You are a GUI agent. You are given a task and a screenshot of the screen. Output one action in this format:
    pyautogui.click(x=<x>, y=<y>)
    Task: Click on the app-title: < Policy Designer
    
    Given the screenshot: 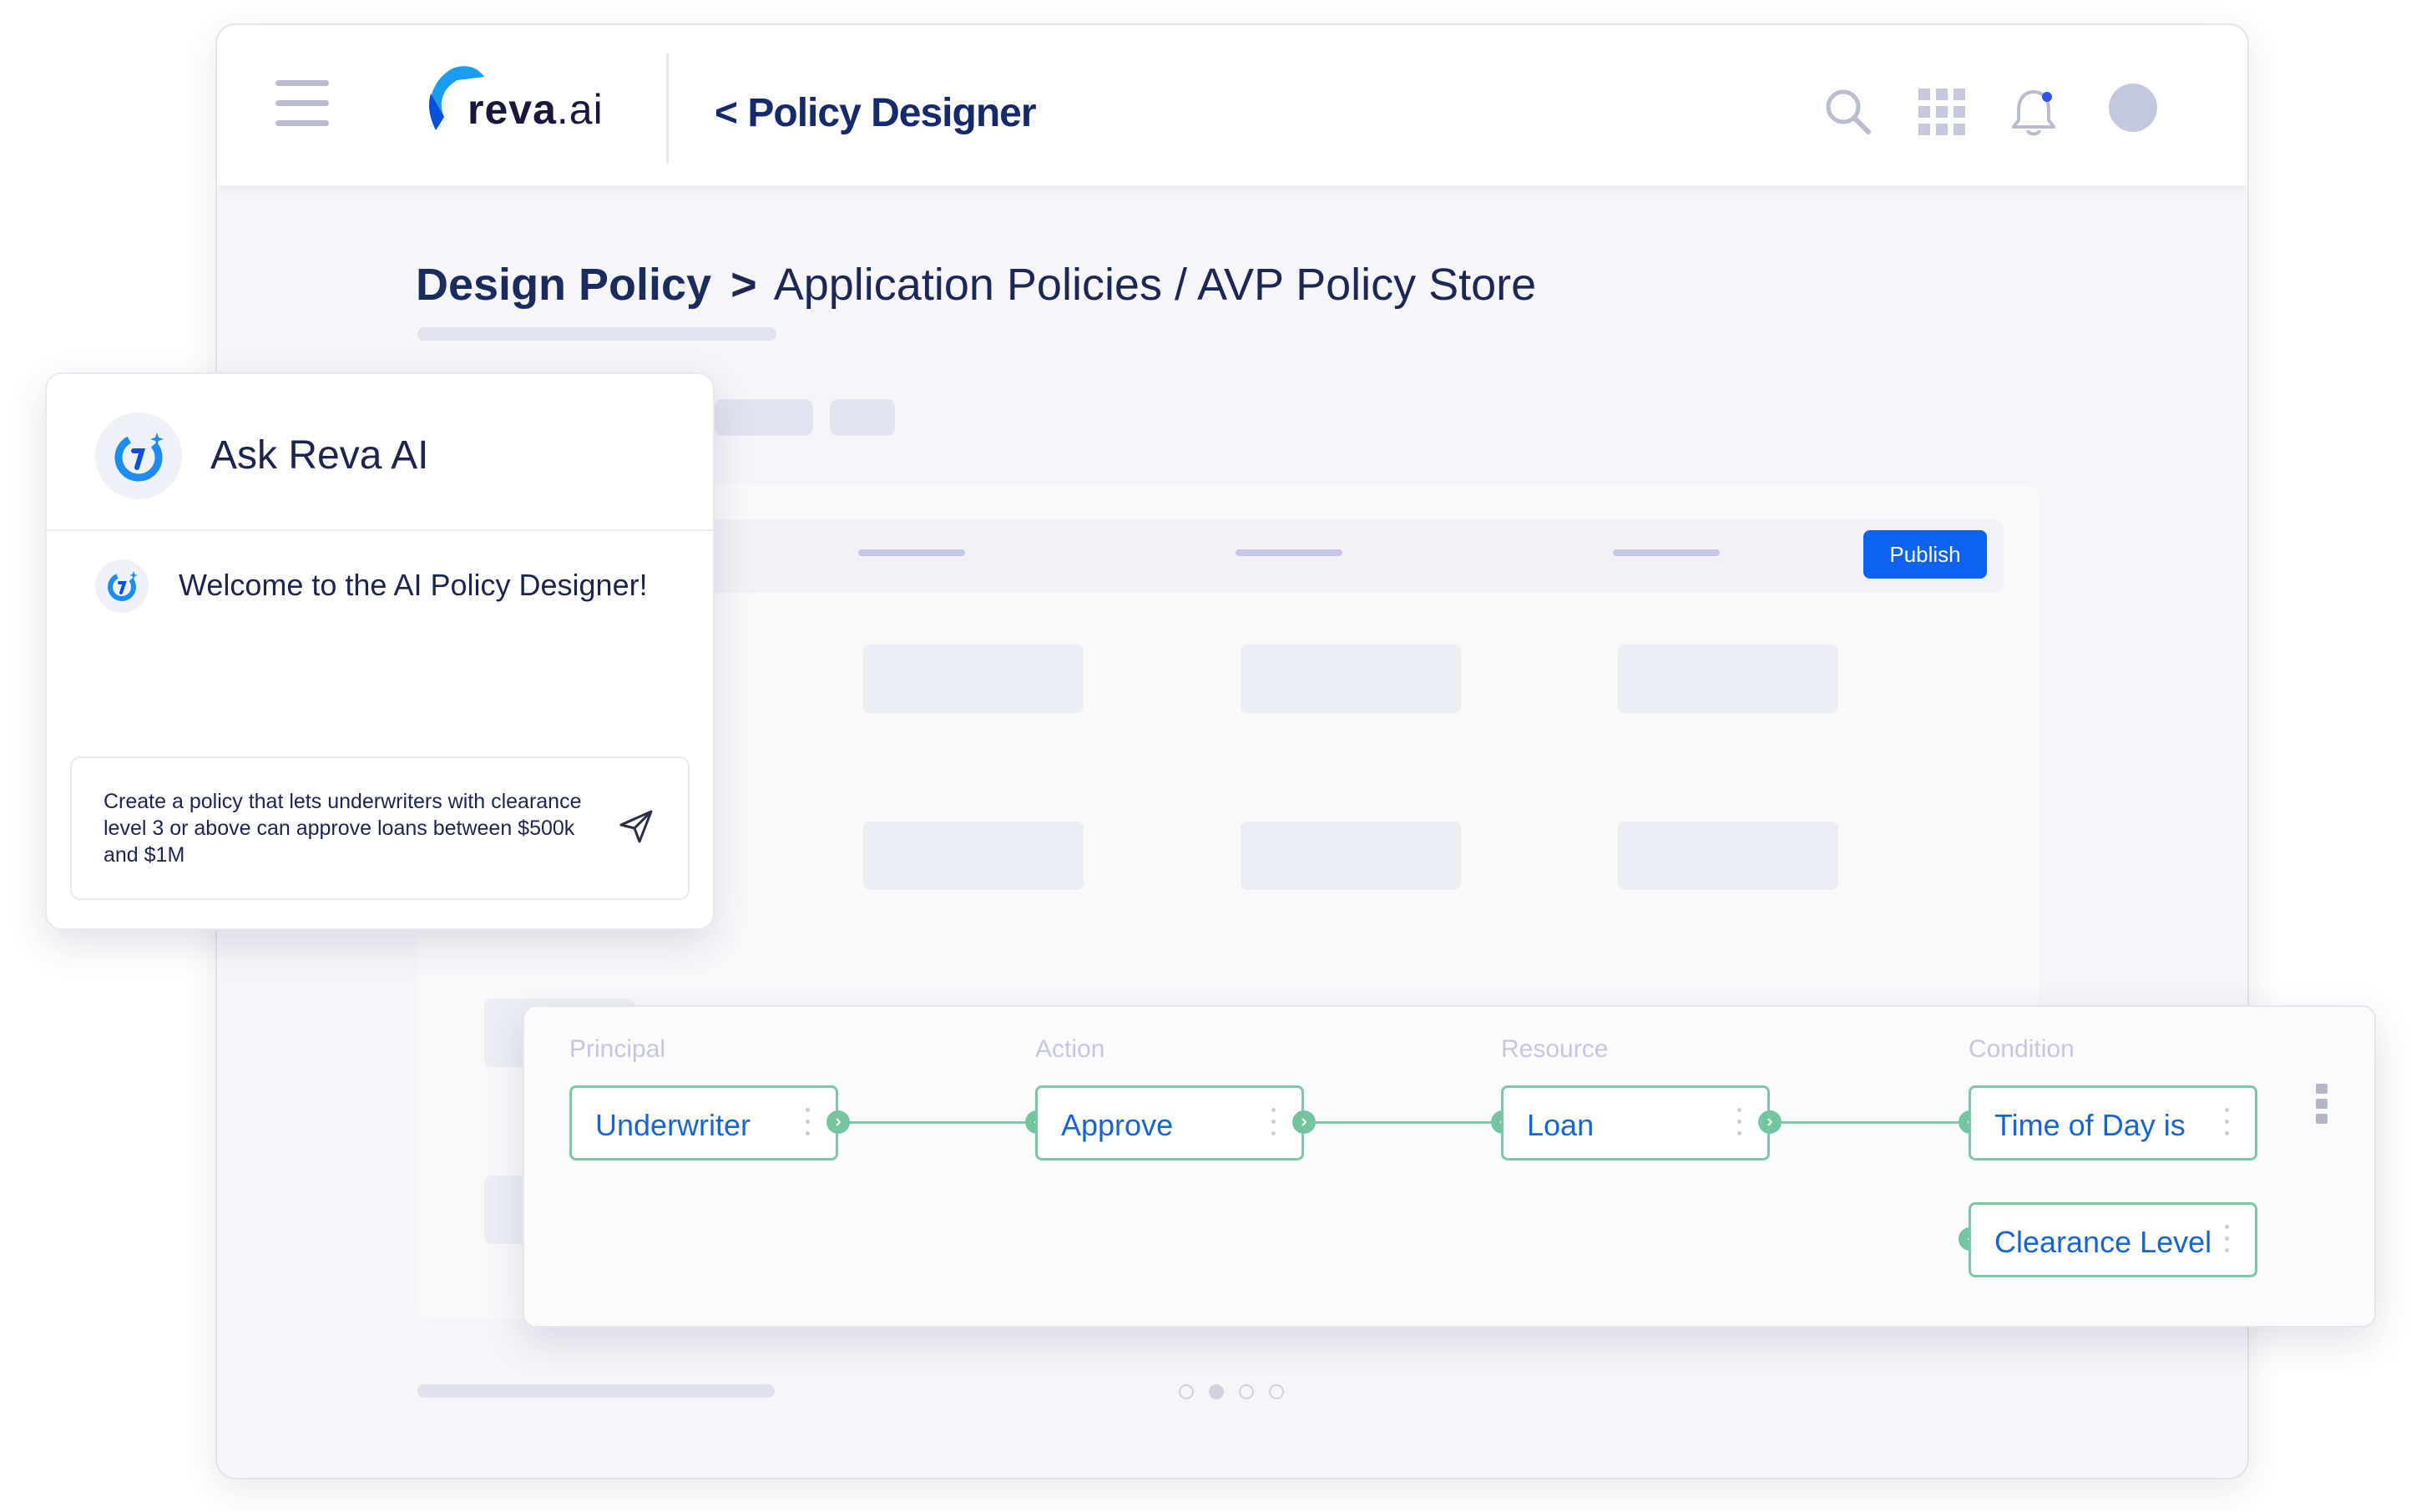 What is the action you would take?
    pyautogui.click(x=876, y=113)
    